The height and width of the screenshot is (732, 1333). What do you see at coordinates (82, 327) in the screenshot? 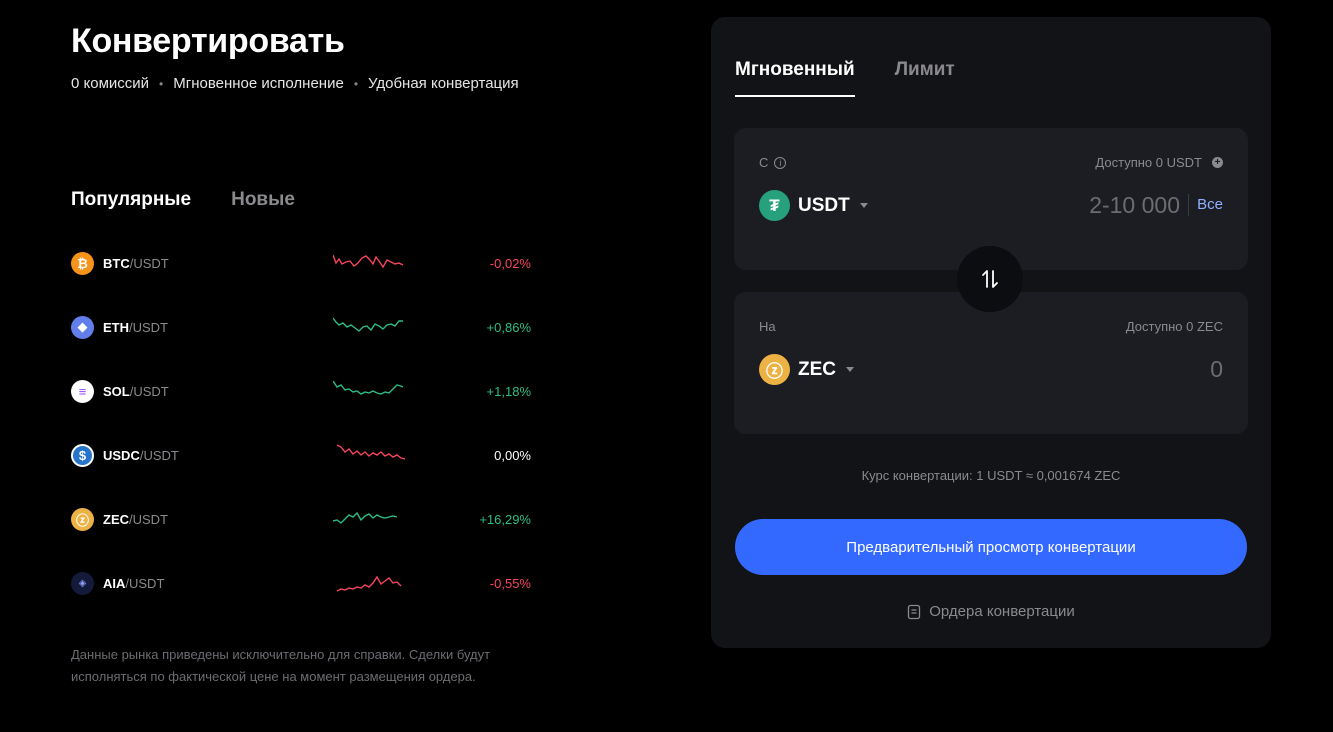
I see `ethereum-icon: ◆` at bounding box center [82, 327].